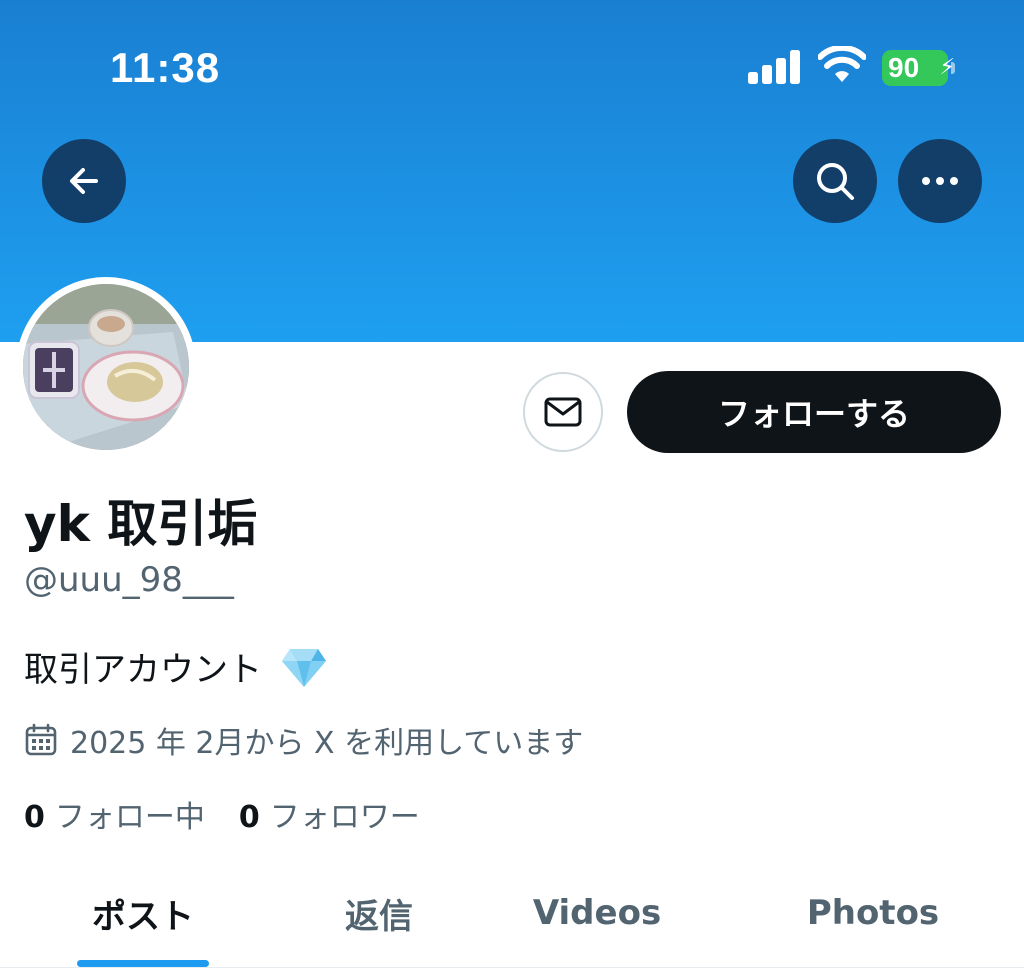 This screenshot has width=1024, height=980. I want to click on active-tab-indicator, so click(143, 963).